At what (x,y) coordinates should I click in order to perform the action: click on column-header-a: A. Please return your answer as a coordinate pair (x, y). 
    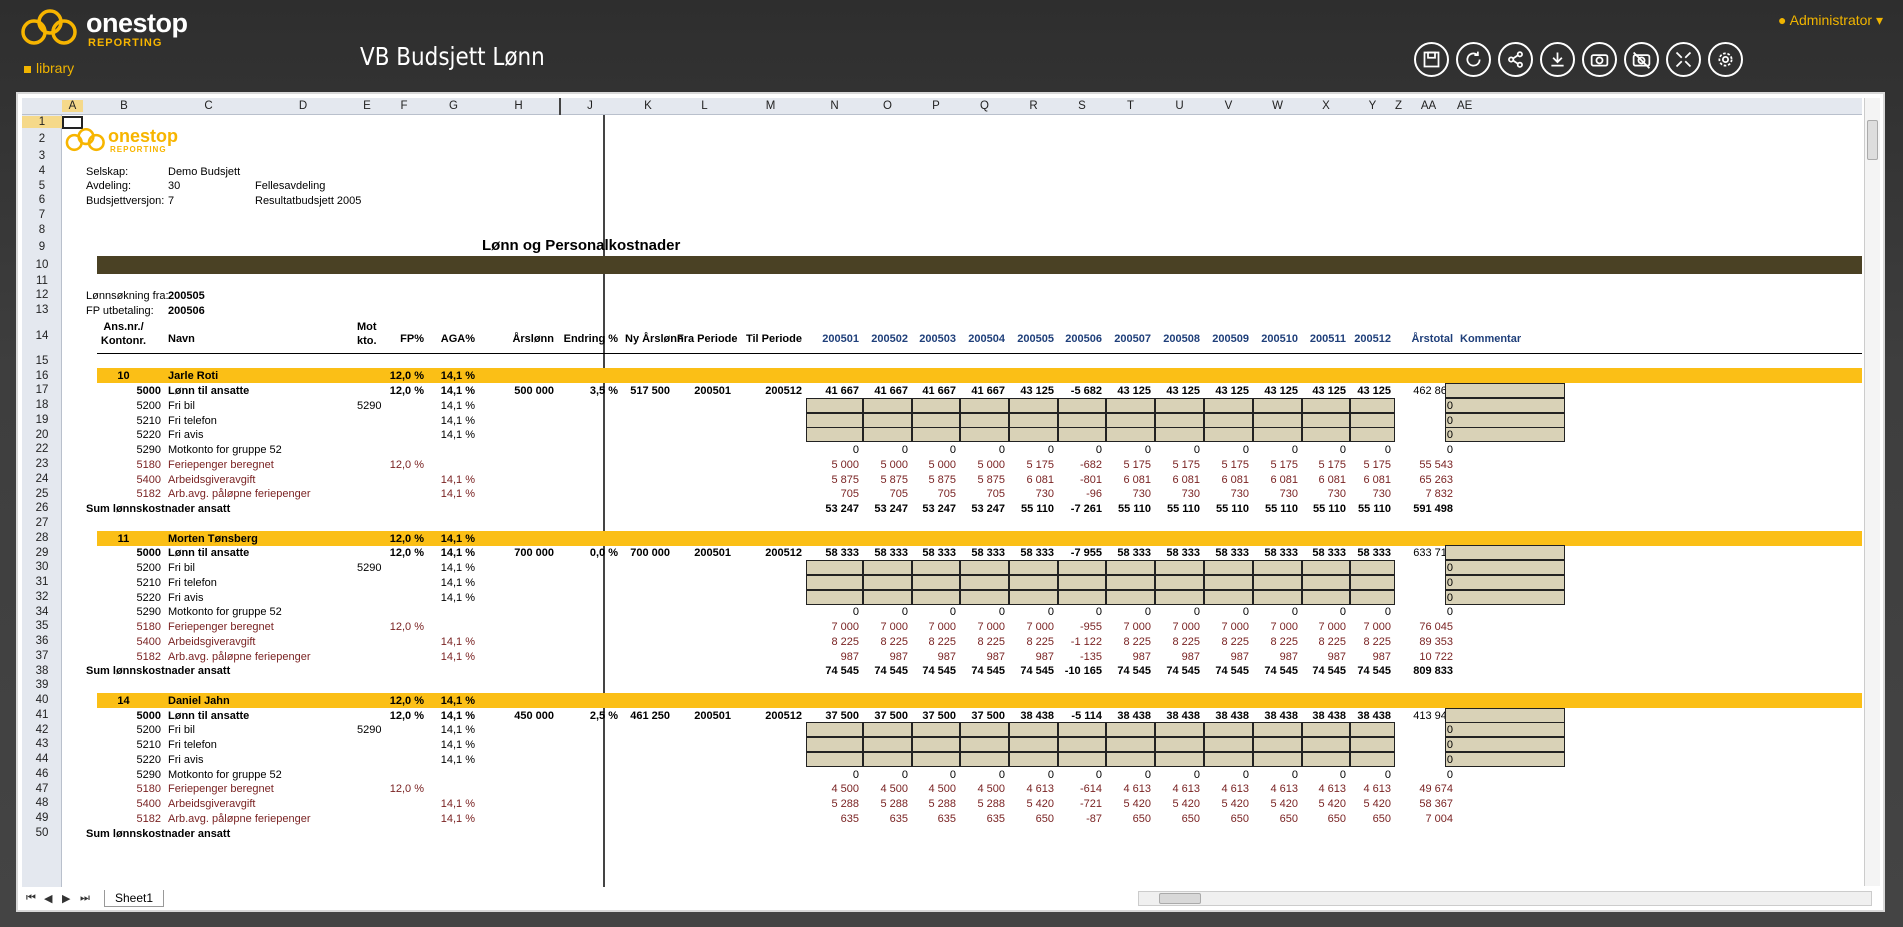
    Looking at the image, I should click on (72, 106).